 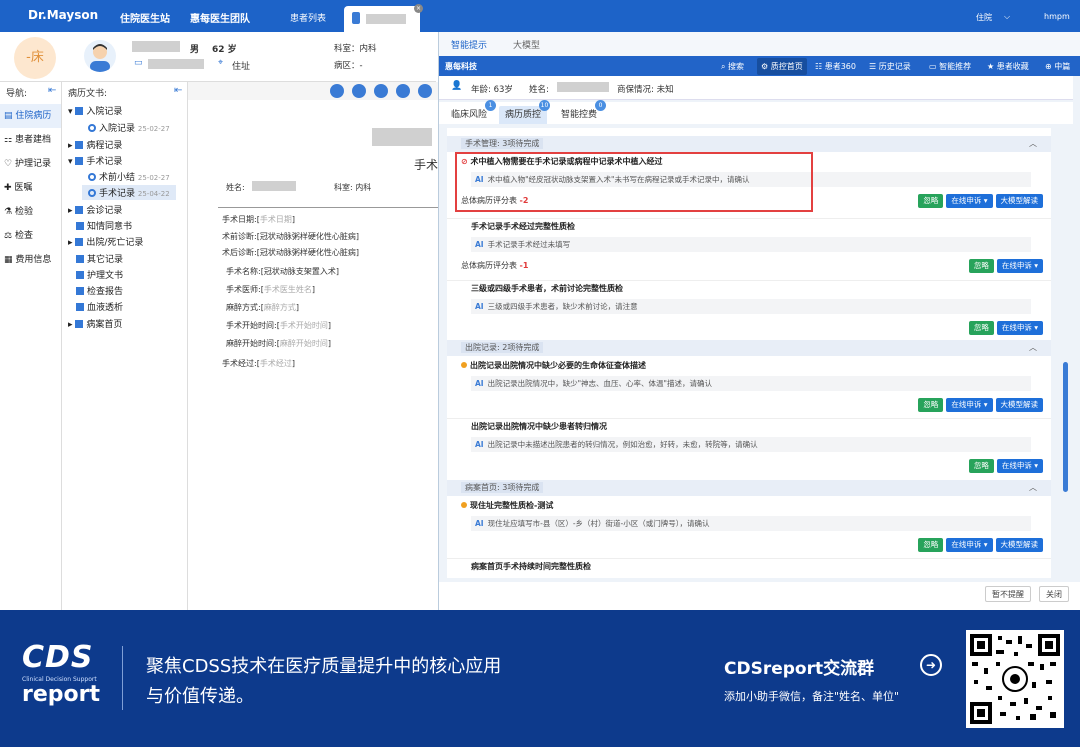 What do you see at coordinates (749, 348) in the screenshot?
I see `section-discharge: 出院记录: 2项待完成 ︿` at bounding box center [749, 348].